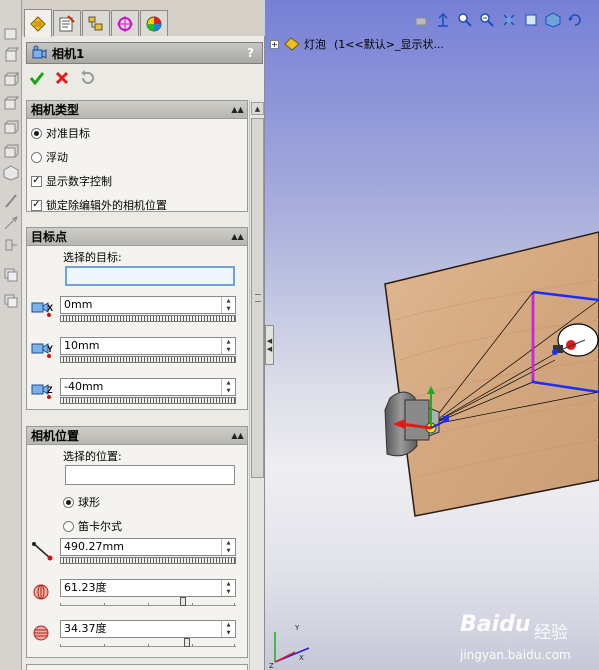 This screenshot has width=599, height=670. Describe the element at coordinates (148, 642) in the screenshot. I see `angle2-slider` at that location.